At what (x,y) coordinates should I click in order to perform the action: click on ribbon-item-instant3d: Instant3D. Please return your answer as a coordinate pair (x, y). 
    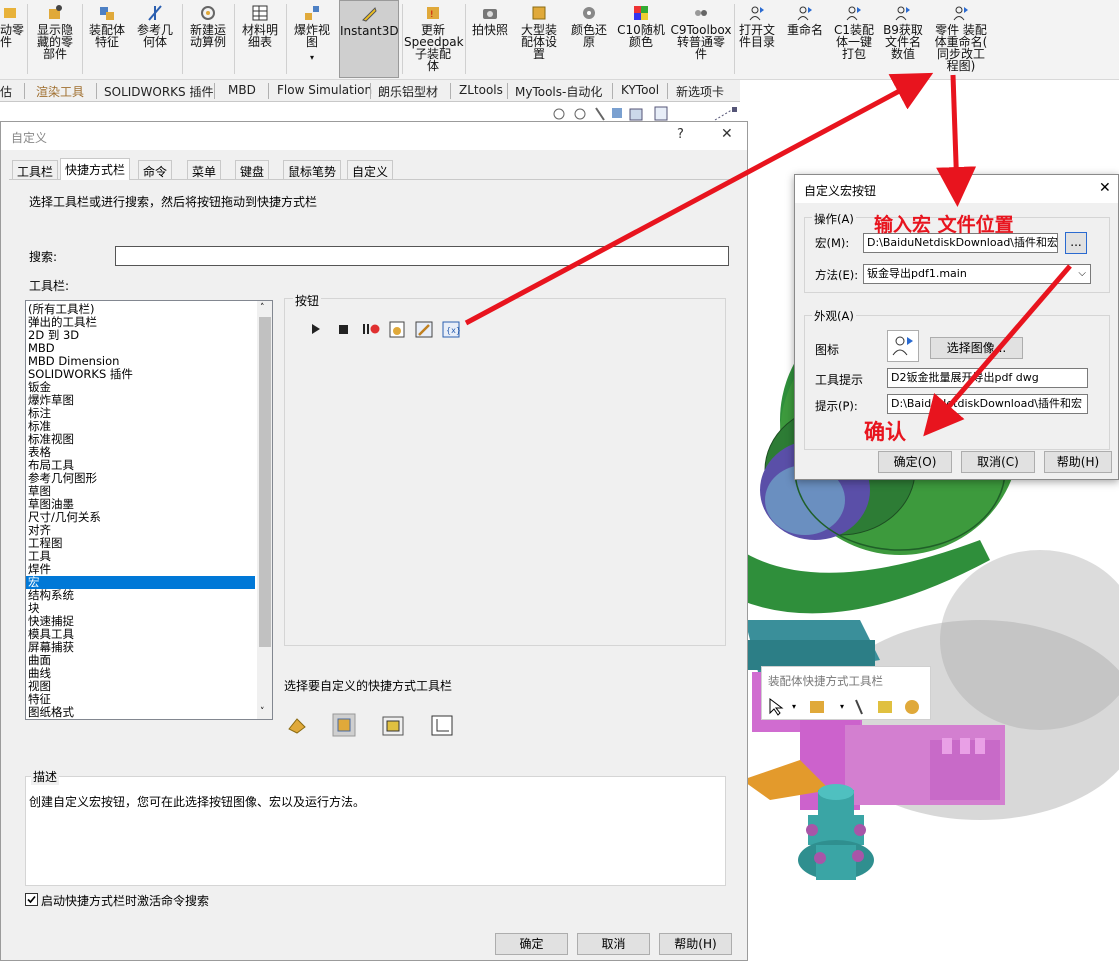
    Looking at the image, I should click on (369, 39).